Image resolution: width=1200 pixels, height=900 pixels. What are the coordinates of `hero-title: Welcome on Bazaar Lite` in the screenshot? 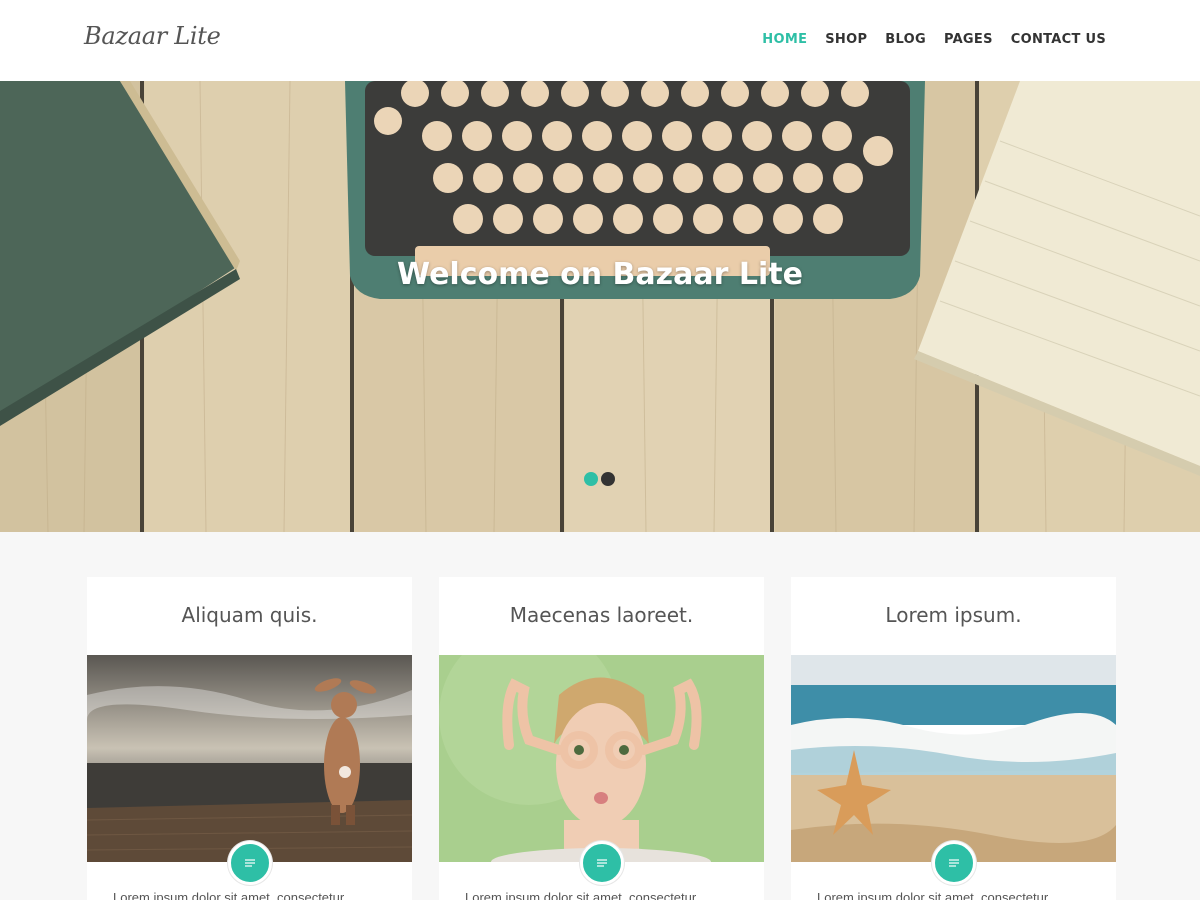 It's located at (600, 274).